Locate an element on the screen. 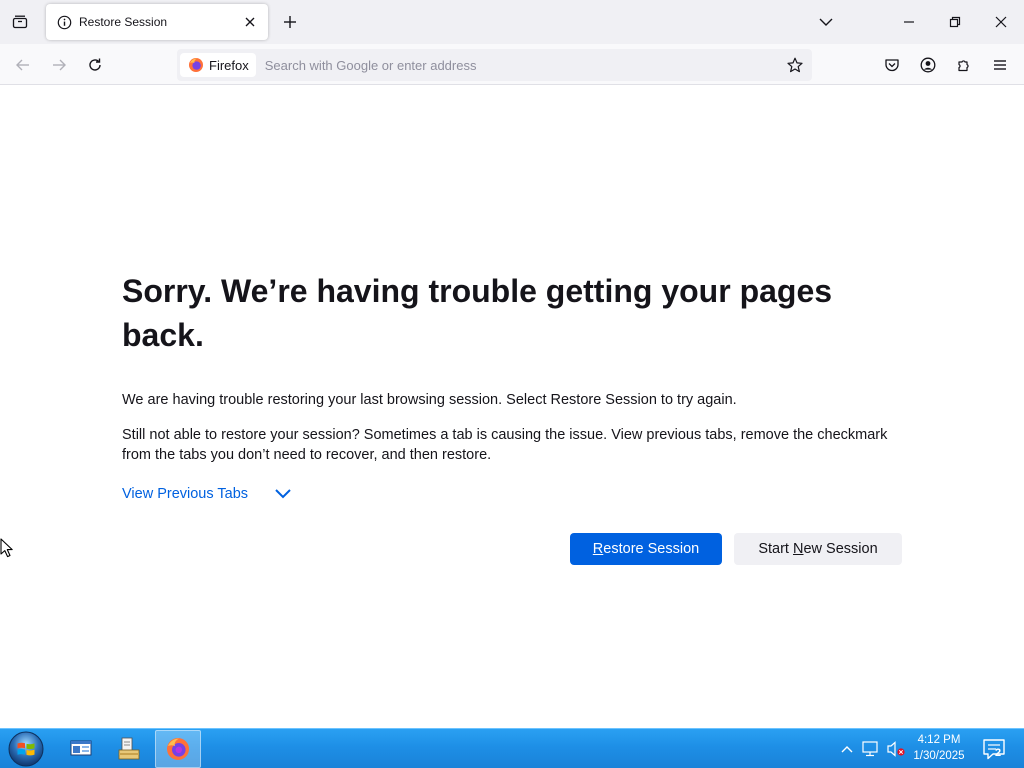 The width and height of the screenshot is (1024, 768). pocket-icon is located at coordinates (892, 65).